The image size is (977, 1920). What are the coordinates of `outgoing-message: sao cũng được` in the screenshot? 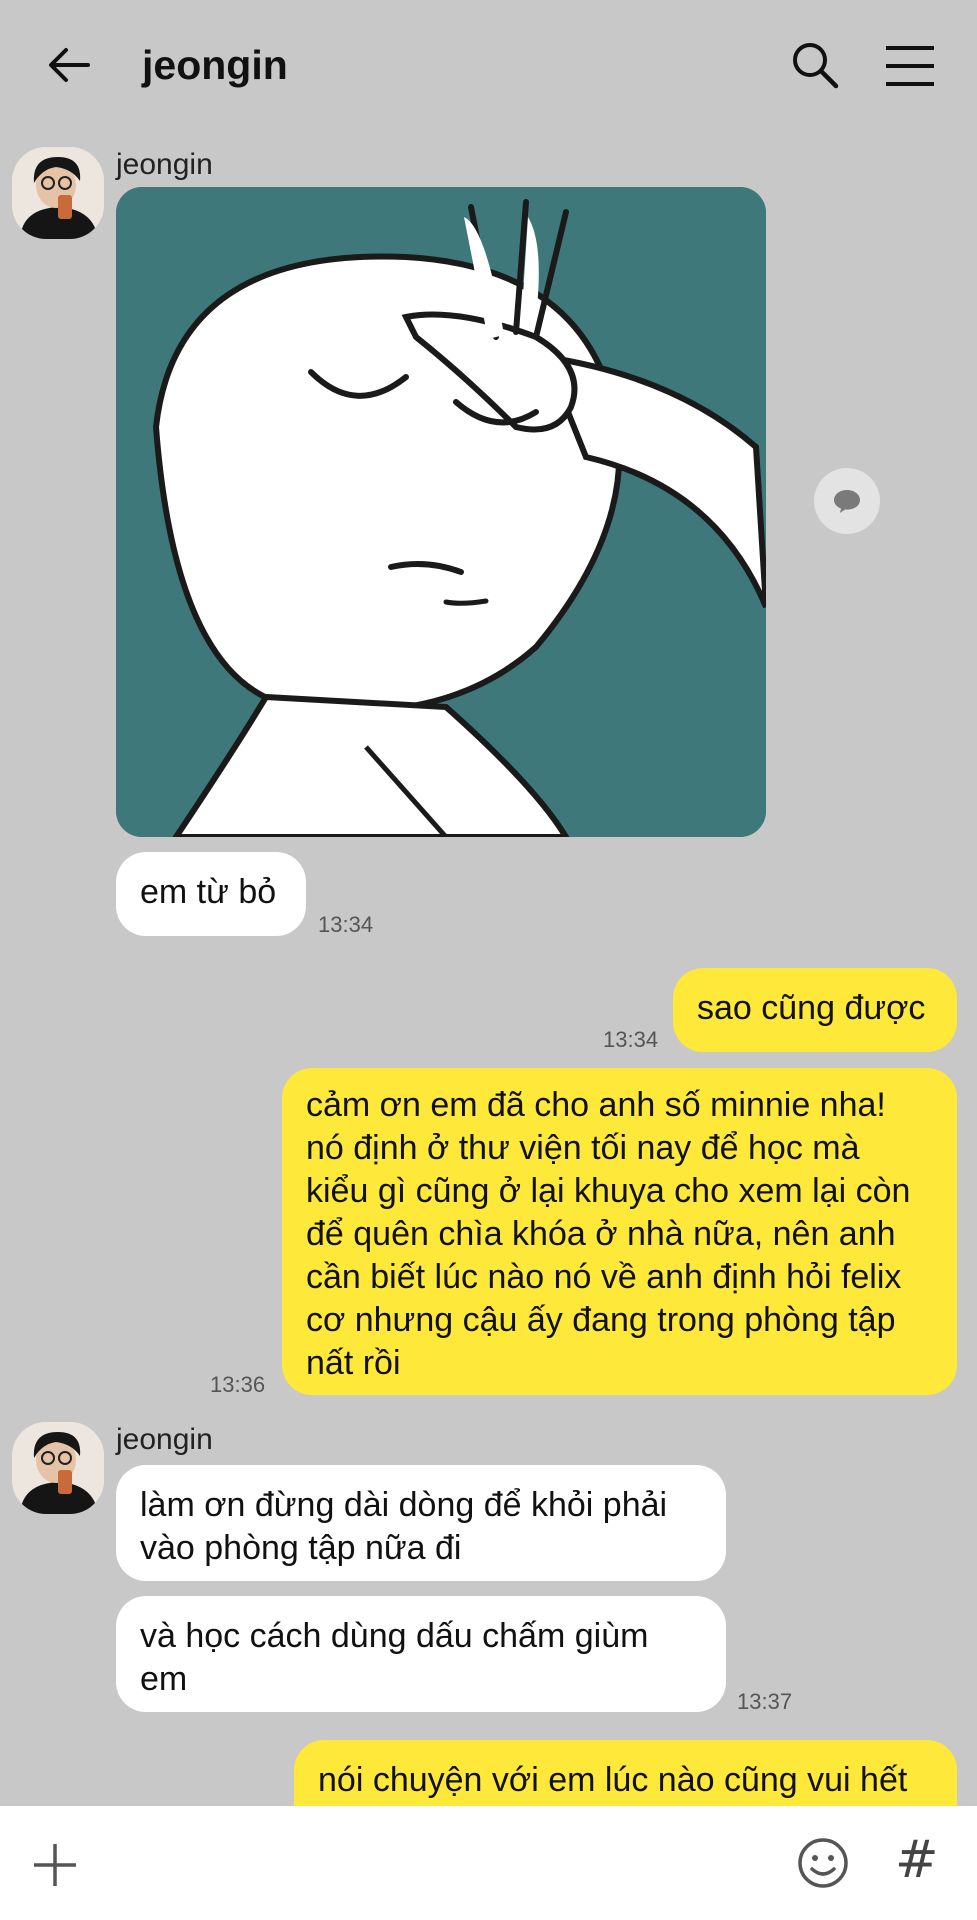 It's located at (815, 1010).